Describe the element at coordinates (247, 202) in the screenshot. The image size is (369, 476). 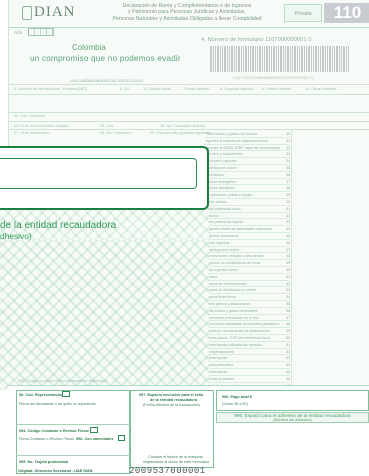
I see `grid-row: Otros activos` at that location.